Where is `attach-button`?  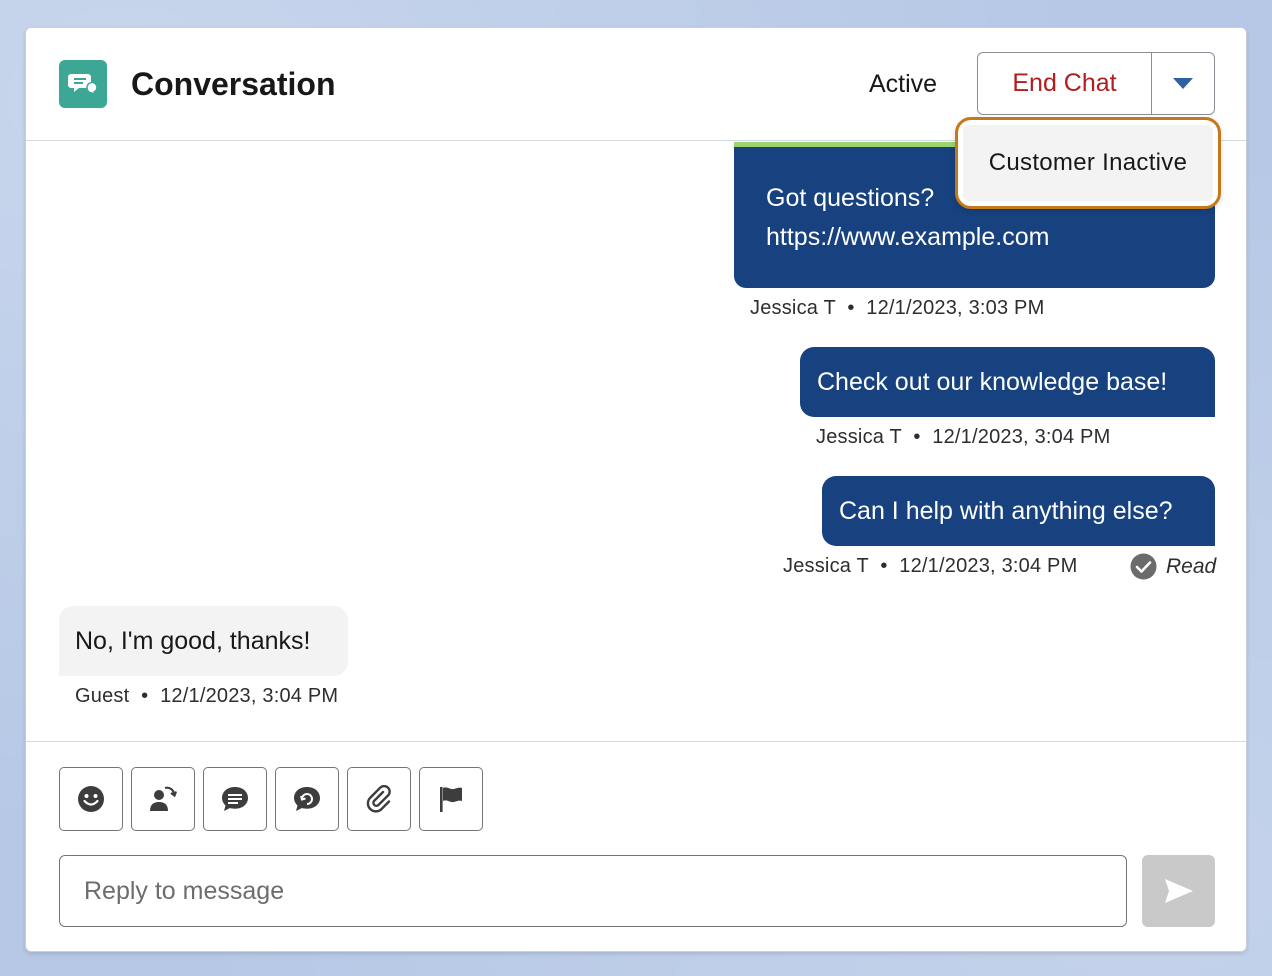 attach-button is located at coordinates (379, 799).